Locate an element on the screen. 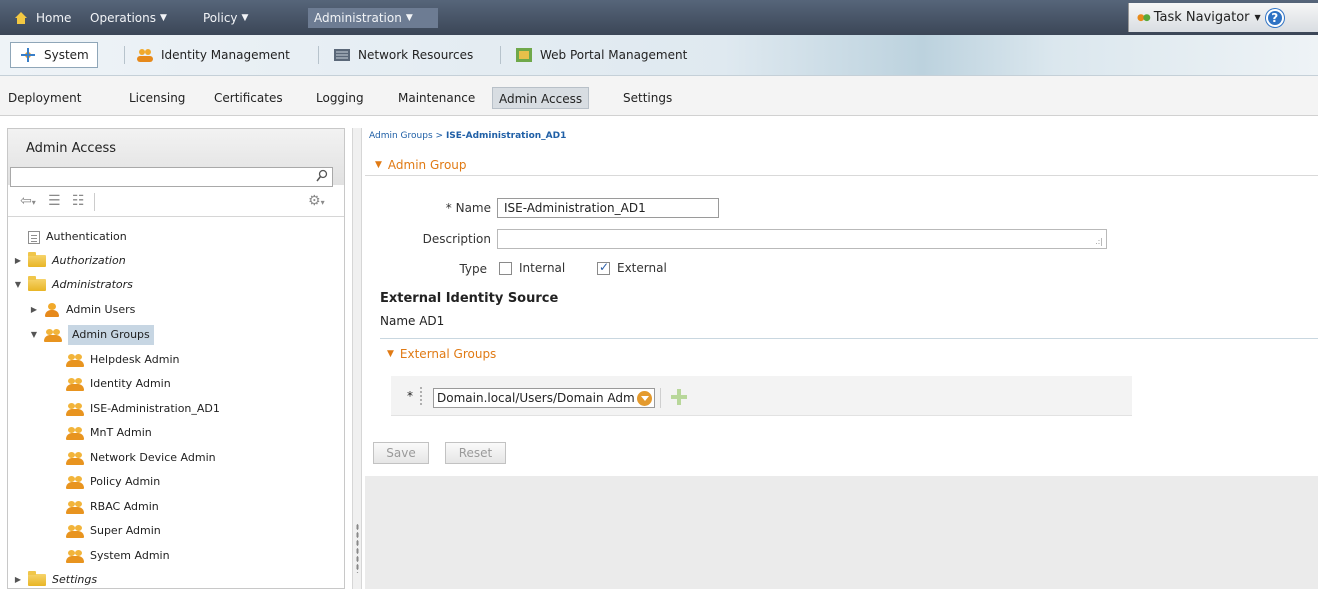  type-internal-checkbox is located at coordinates (505, 268).